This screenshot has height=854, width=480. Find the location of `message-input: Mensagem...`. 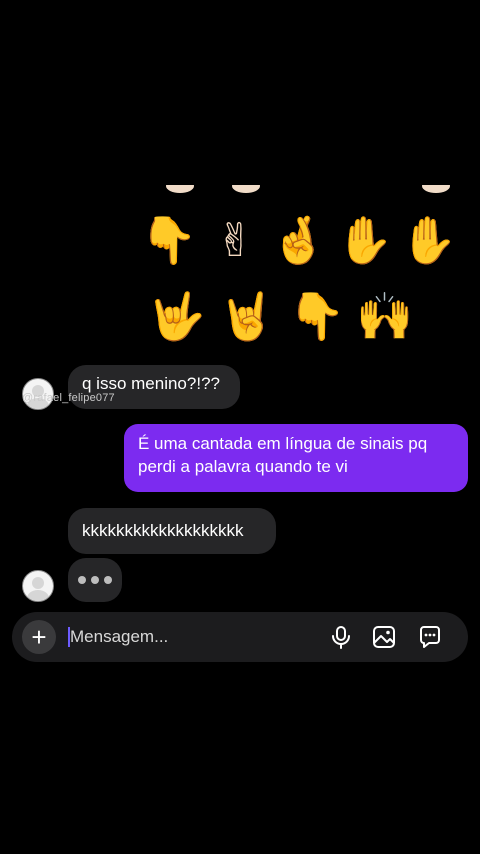

message-input: Mensagem... is located at coordinates (119, 637).